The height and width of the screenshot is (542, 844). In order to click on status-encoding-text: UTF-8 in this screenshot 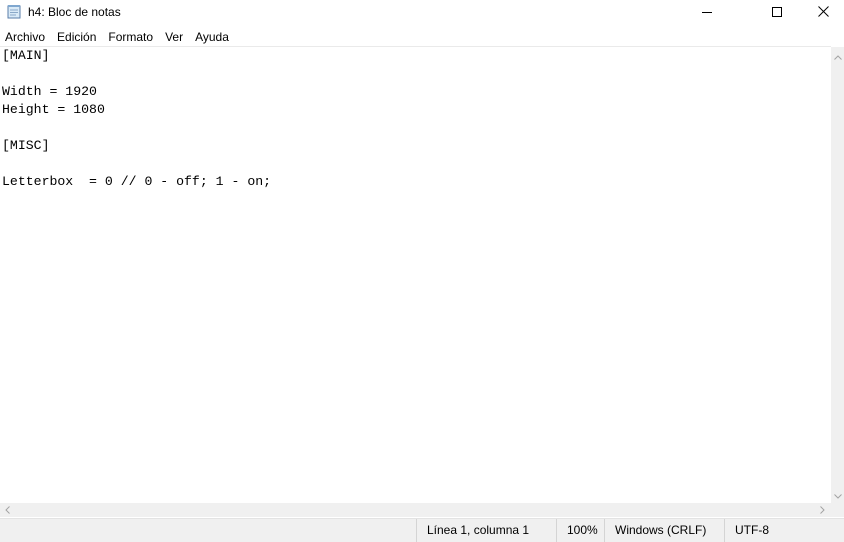, I will do `click(752, 530)`.